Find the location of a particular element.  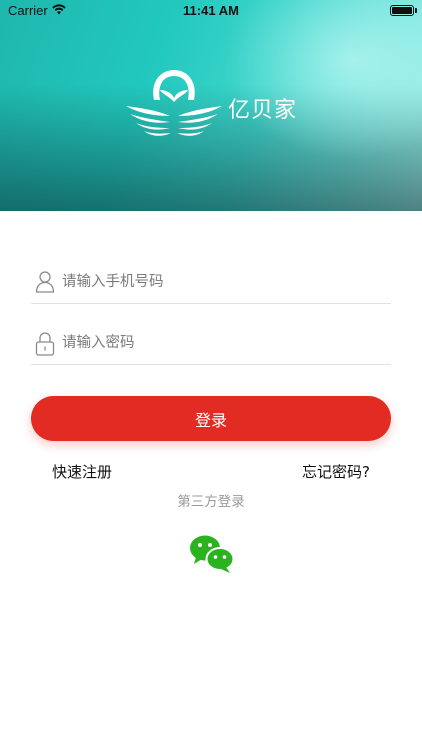

clock-time: 11:41 AM is located at coordinates (211, 10).